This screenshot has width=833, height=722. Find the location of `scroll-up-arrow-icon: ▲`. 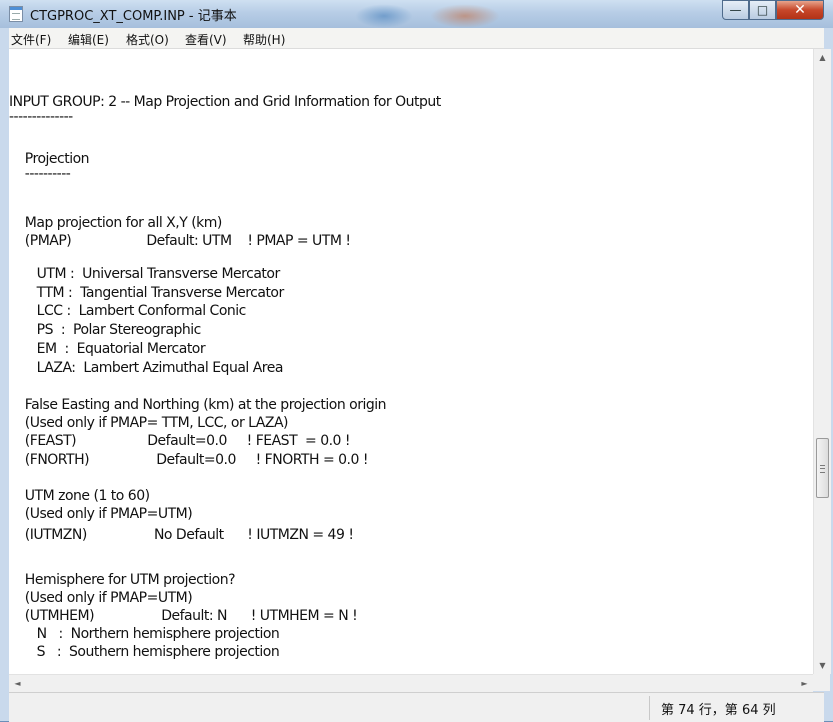

scroll-up-arrow-icon: ▲ is located at coordinates (822, 57).